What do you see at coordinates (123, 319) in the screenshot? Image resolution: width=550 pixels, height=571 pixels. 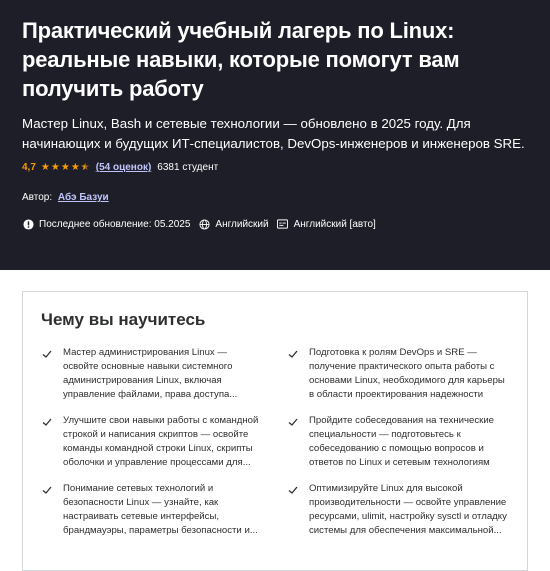 I see `learn-heading: Чему вы научитесь` at bounding box center [123, 319].